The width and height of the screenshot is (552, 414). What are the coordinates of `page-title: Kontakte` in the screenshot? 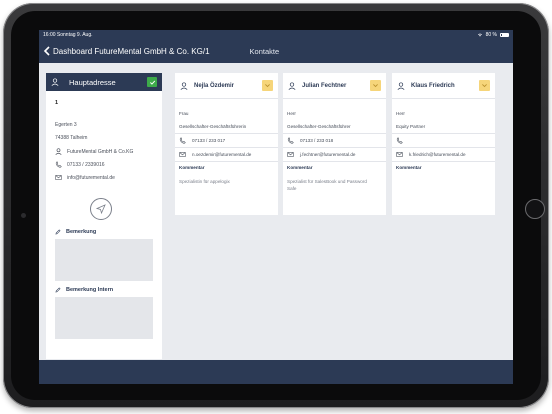 It's located at (264, 51).